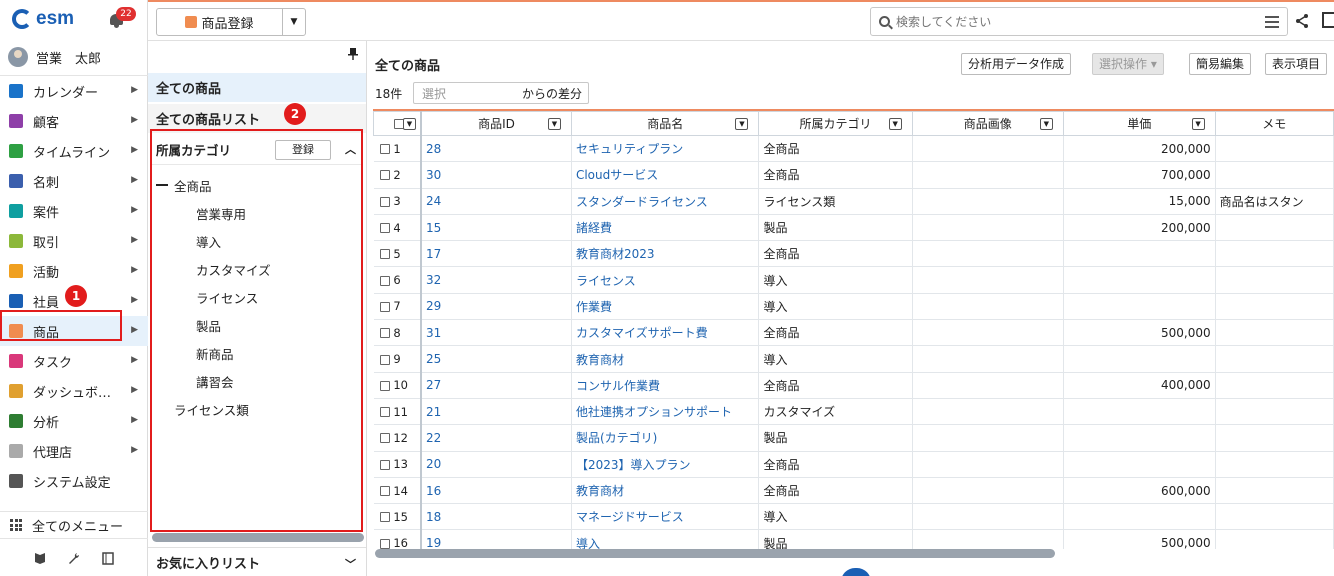 The height and width of the screenshot is (576, 1334). Describe the element at coordinates (397, 359) in the screenshot. I see `row-select-cell: 9` at that location.